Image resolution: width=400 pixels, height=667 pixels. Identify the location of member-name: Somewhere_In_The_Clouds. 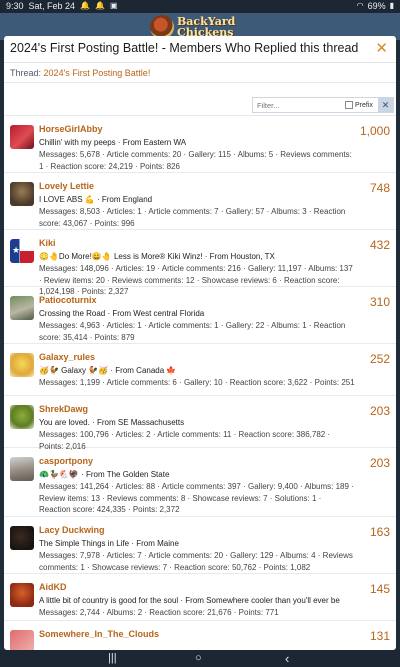
(99, 634).